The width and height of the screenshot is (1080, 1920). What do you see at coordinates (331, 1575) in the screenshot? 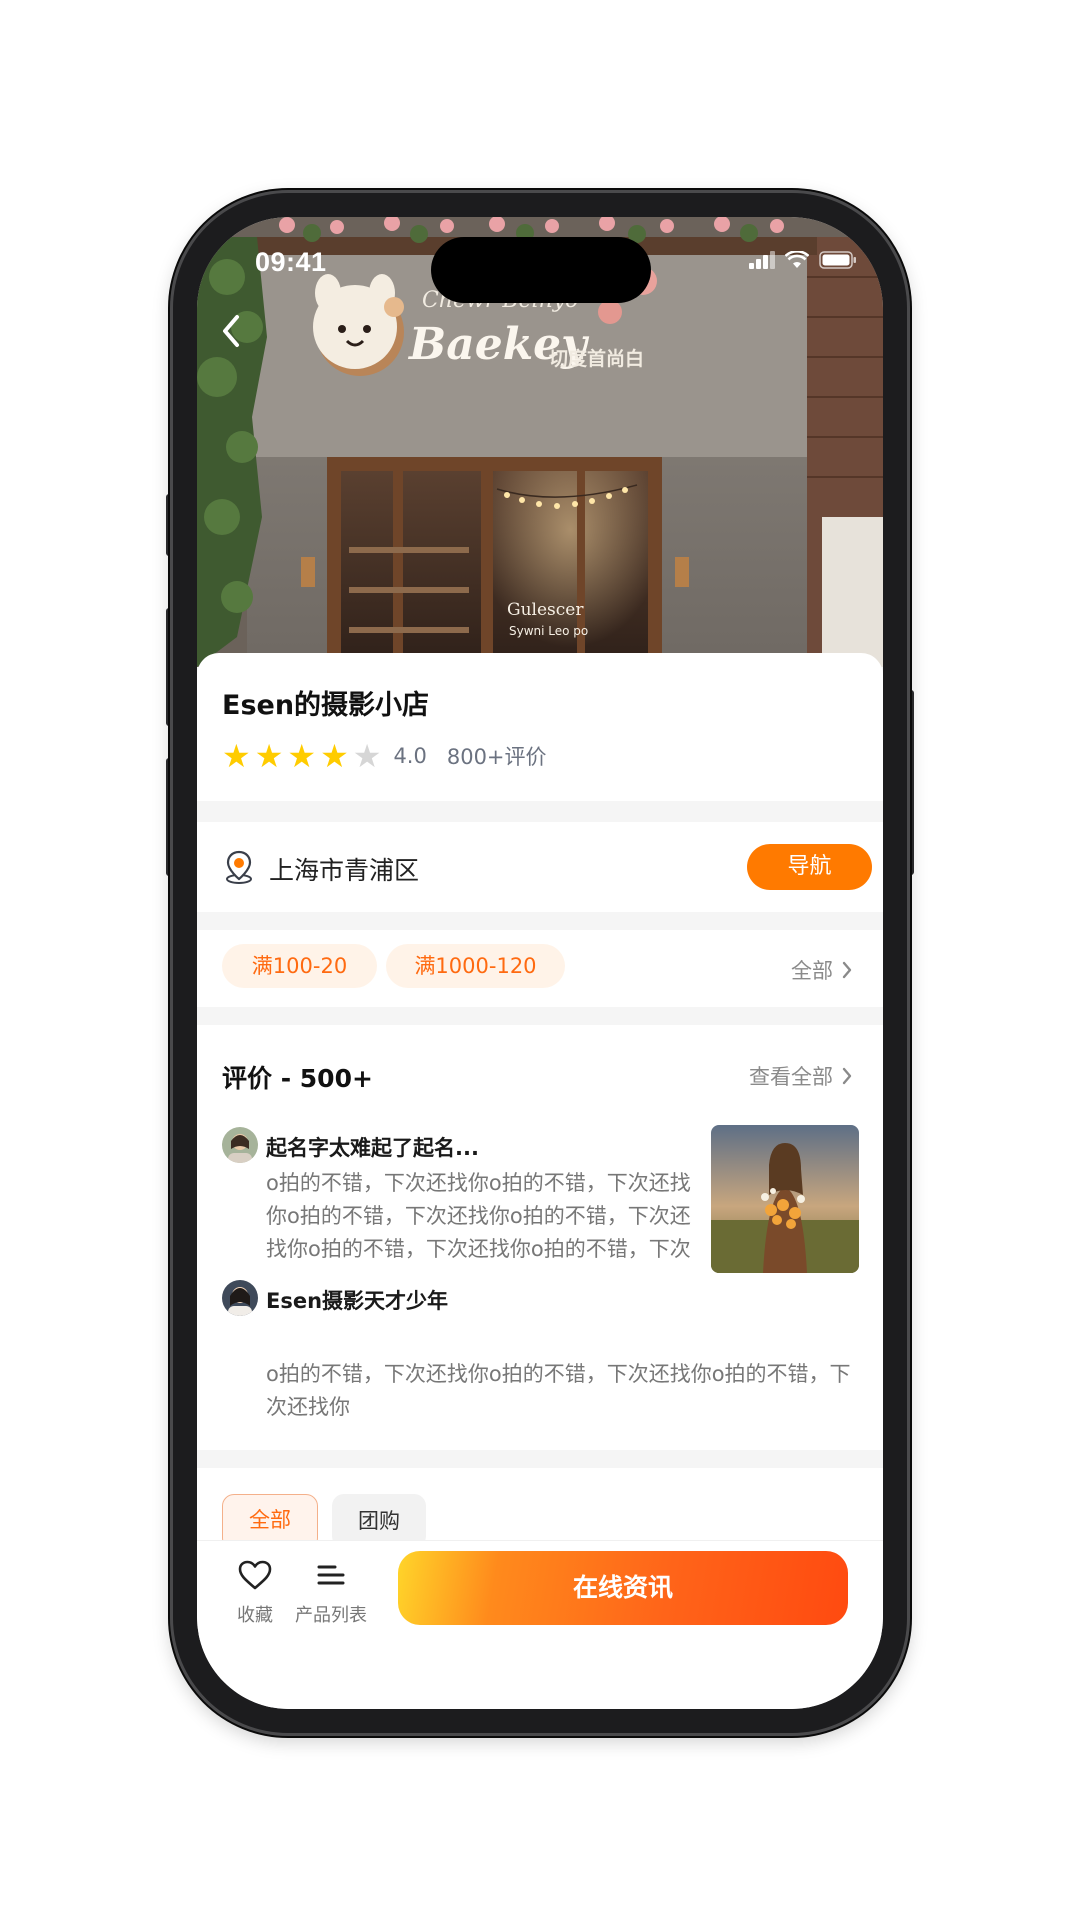
I see `list-icon` at bounding box center [331, 1575].